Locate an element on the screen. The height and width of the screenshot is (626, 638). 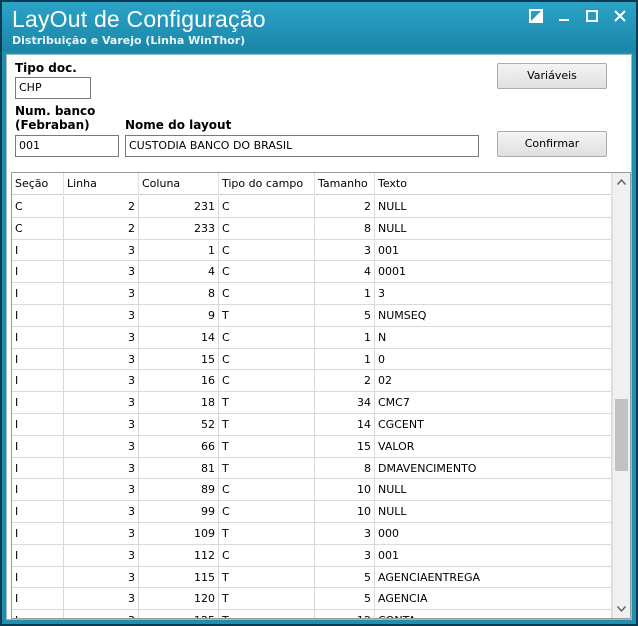
table-row: I 3 89 C 10 NULL is located at coordinates (312, 490).